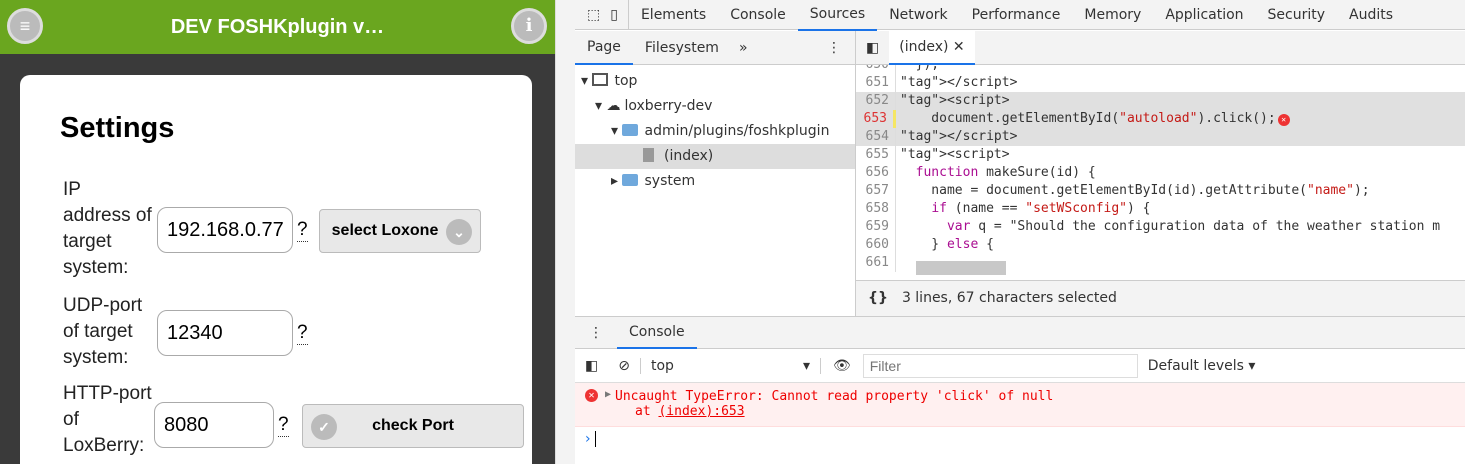 Image resolution: width=1465 pixels, height=464 pixels. What do you see at coordinates (743, 48) in the screenshot?
I see `more-tabs-icon: »` at bounding box center [743, 48].